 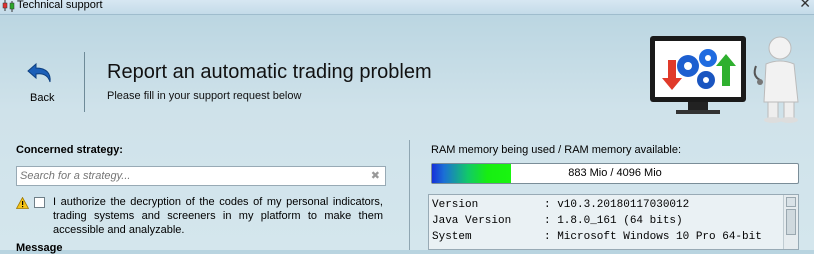 What do you see at coordinates (39, 248) in the screenshot?
I see `message-label: Message` at bounding box center [39, 248].